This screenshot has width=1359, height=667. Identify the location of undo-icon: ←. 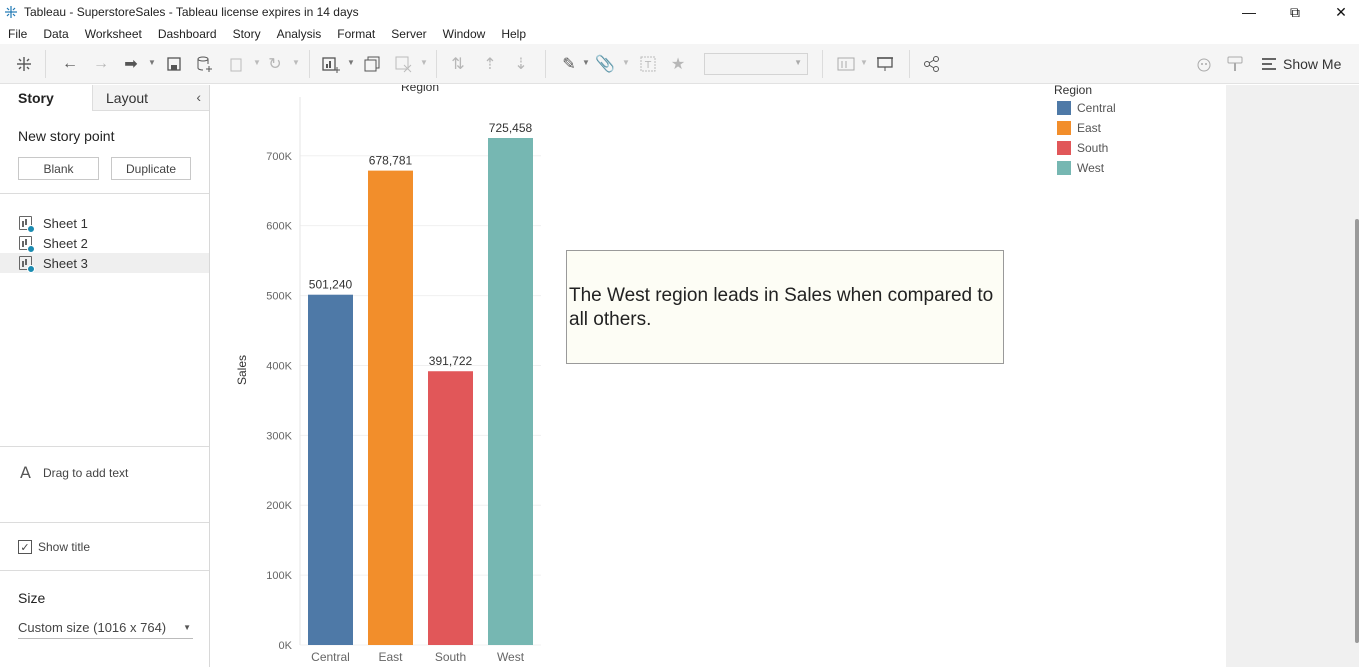
(70, 64).